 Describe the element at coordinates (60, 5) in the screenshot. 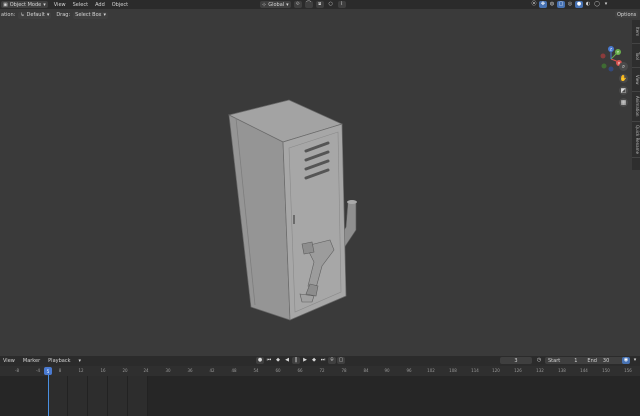

I see `menu-view: View` at that location.